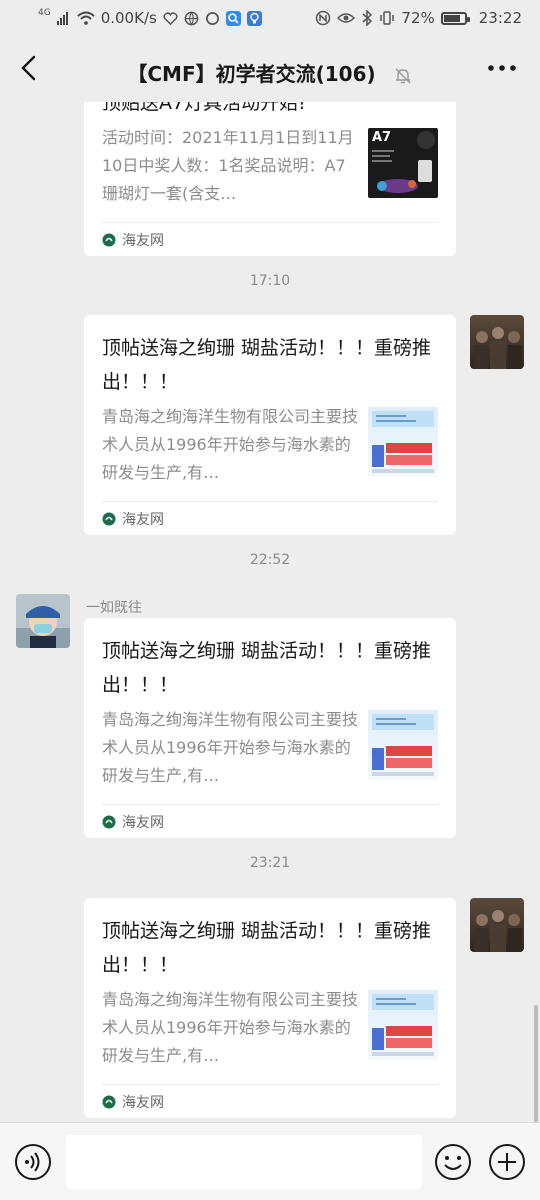  What do you see at coordinates (270, 560) in the screenshot?
I see `time-separator: 22:52` at bounding box center [270, 560].